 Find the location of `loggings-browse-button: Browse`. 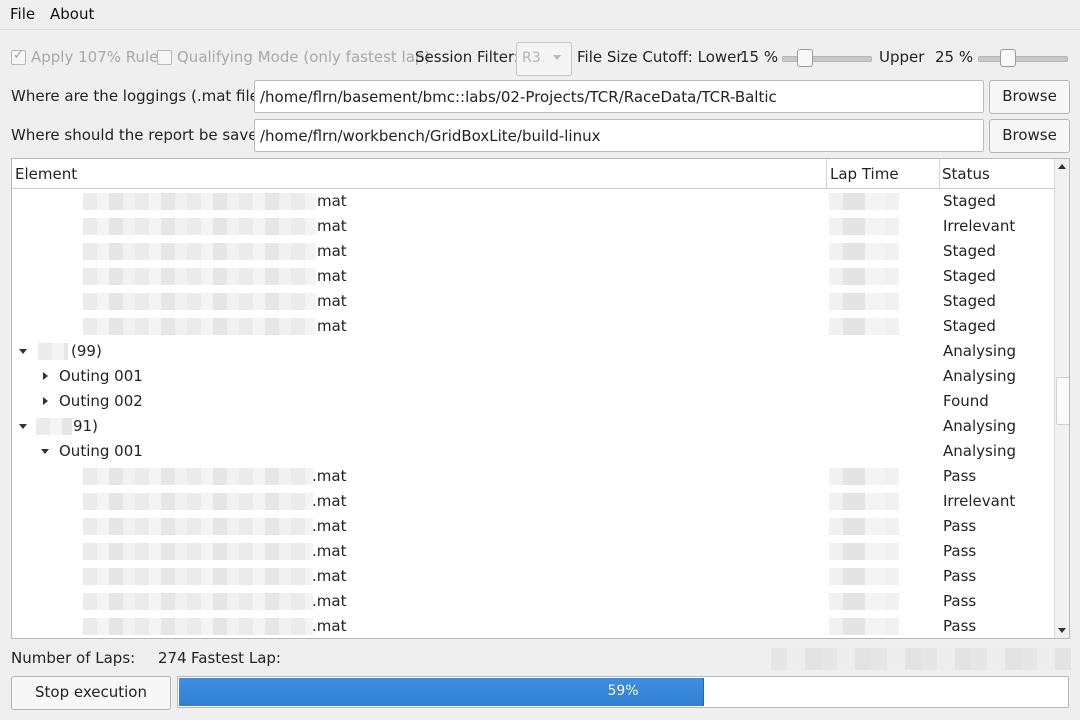

loggings-browse-button: Browse is located at coordinates (1029, 97).